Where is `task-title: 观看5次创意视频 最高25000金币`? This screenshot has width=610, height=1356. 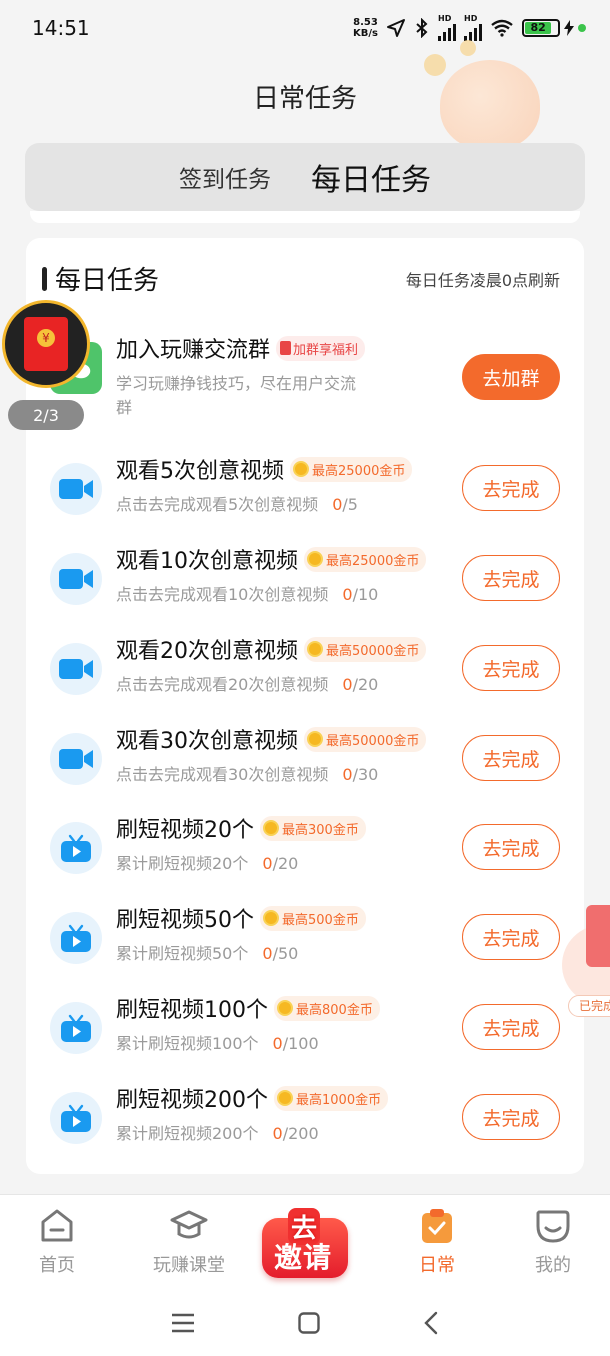 task-title: 观看5次创意视频 最高25000金币 is located at coordinates (264, 469).